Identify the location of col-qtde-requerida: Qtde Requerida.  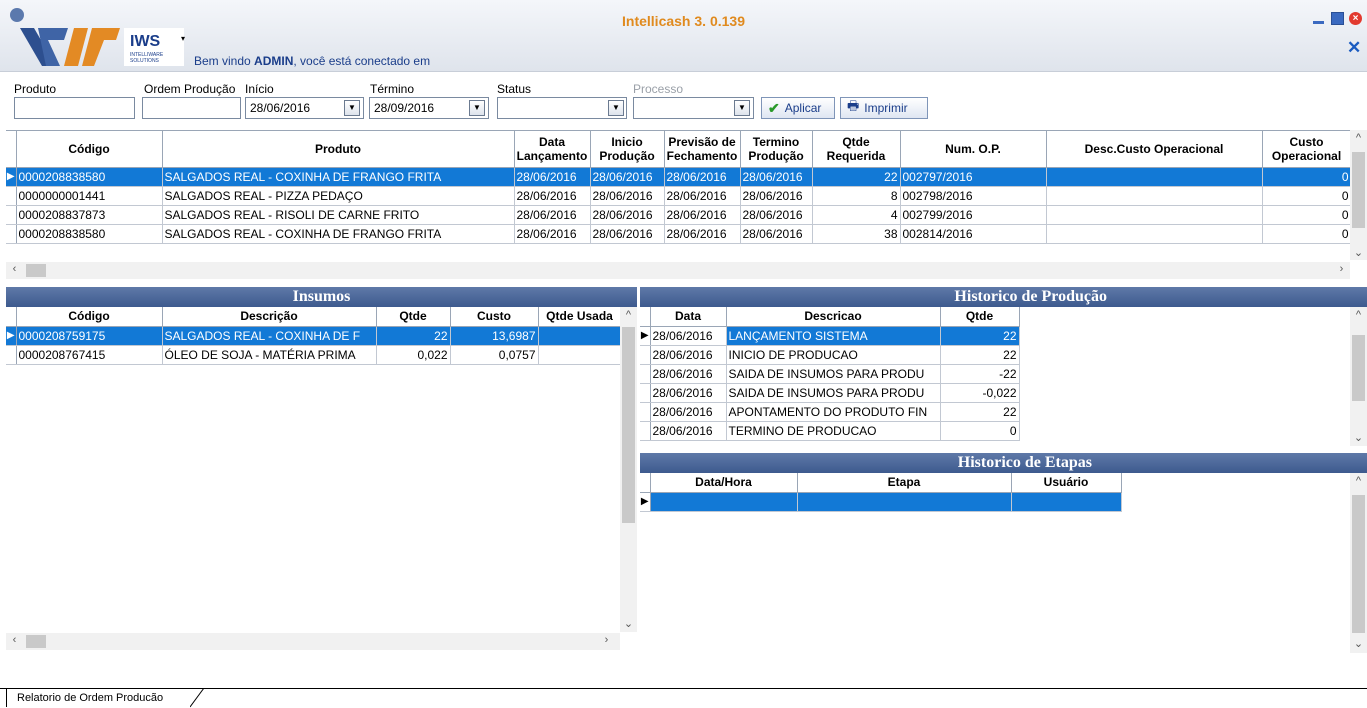
(856, 149).